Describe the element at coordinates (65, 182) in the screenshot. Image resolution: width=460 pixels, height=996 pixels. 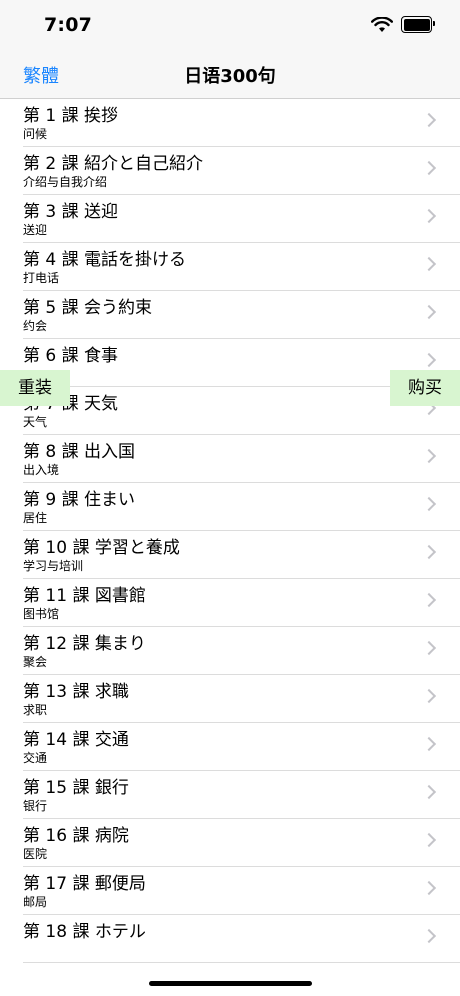
I see `lesson-subtitle: 介绍与自我介绍` at that location.